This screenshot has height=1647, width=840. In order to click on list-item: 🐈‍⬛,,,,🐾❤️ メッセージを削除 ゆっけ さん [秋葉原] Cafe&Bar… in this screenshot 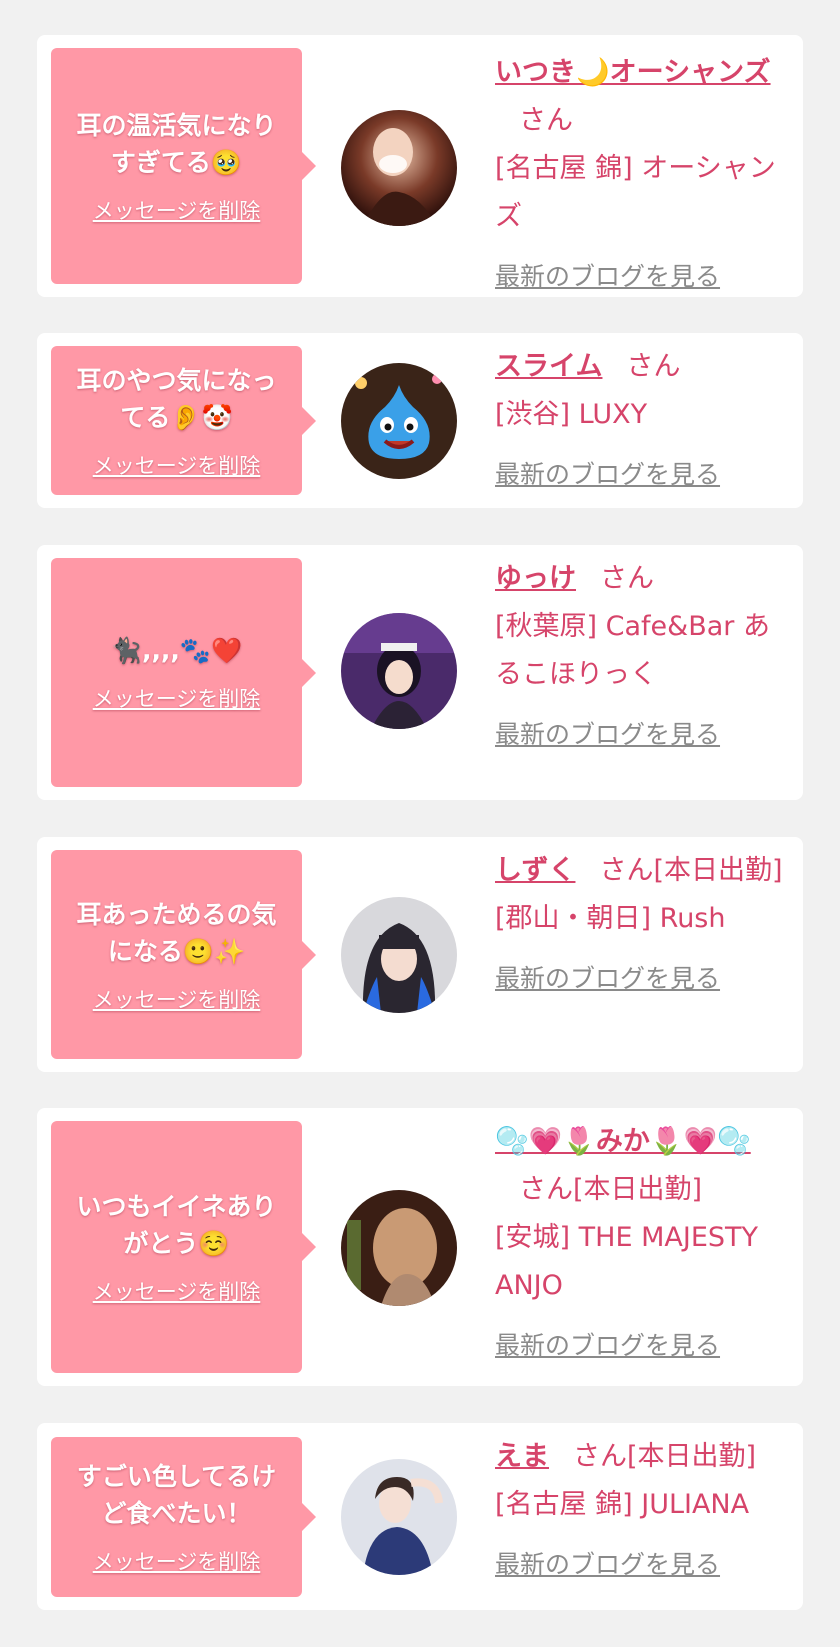, I will do `click(420, 672)`.